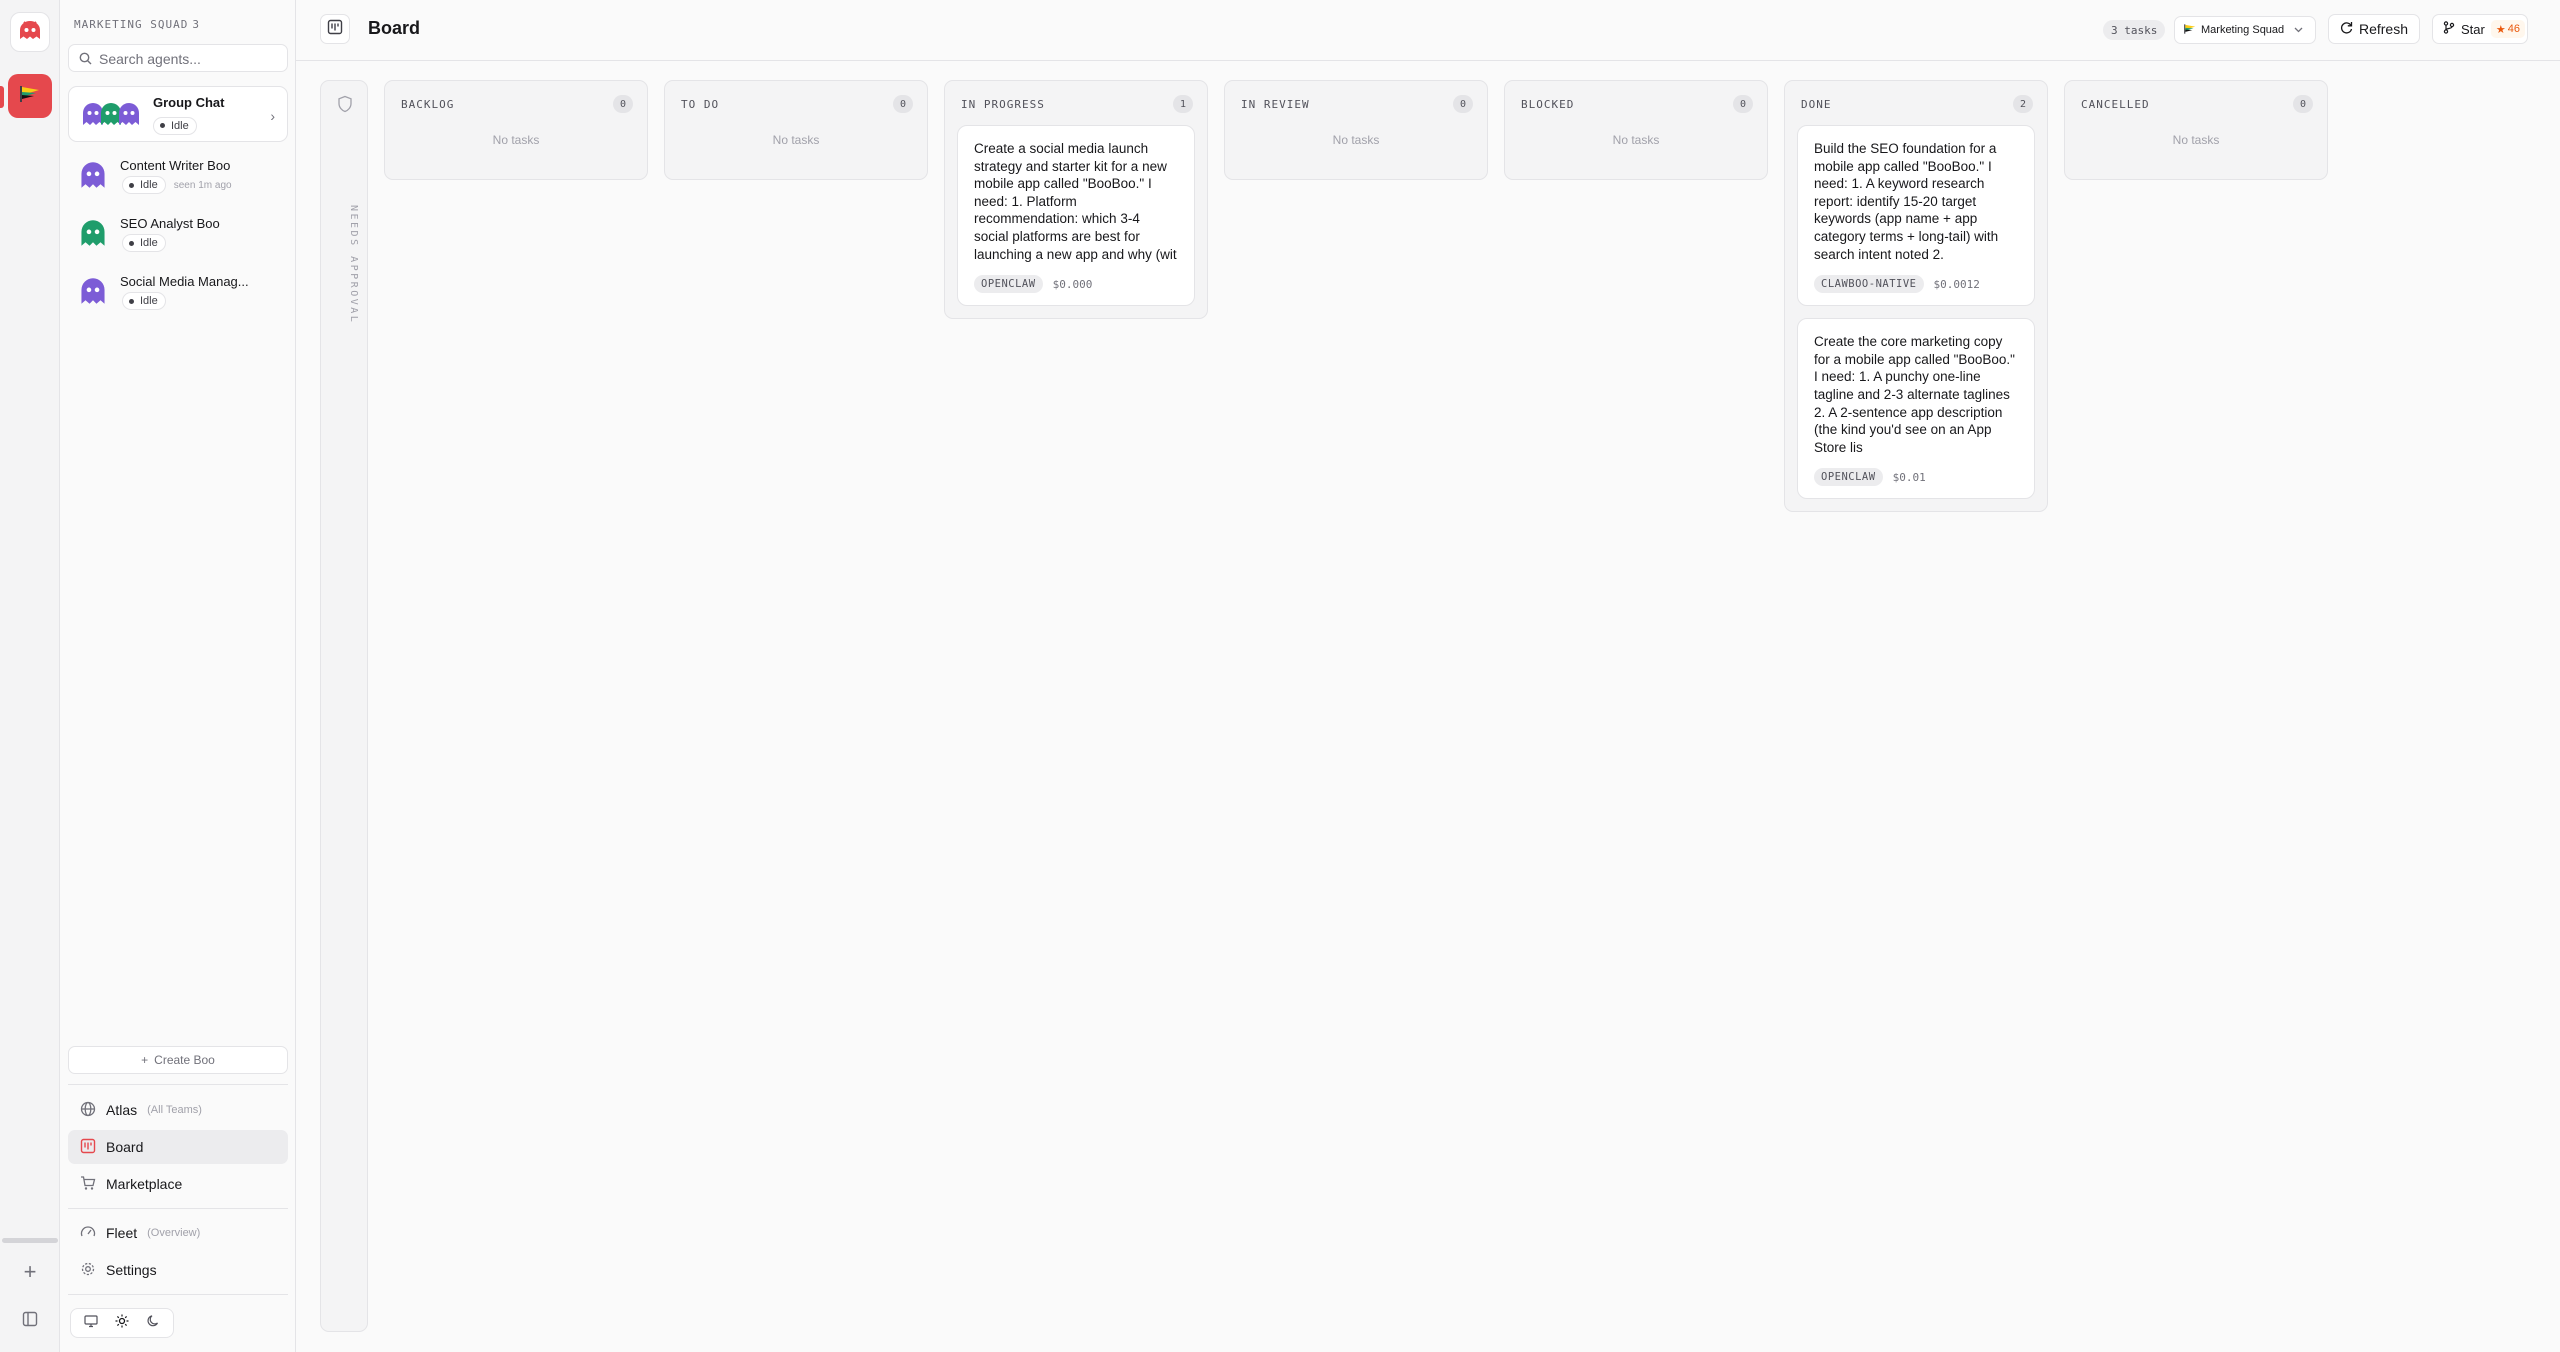 This screenshot has height=1352, width=2560. What do you see at coordinates (196, 24) in the screenshot?
I see `team-agent-count: 3` at bounding box center [196, 24].